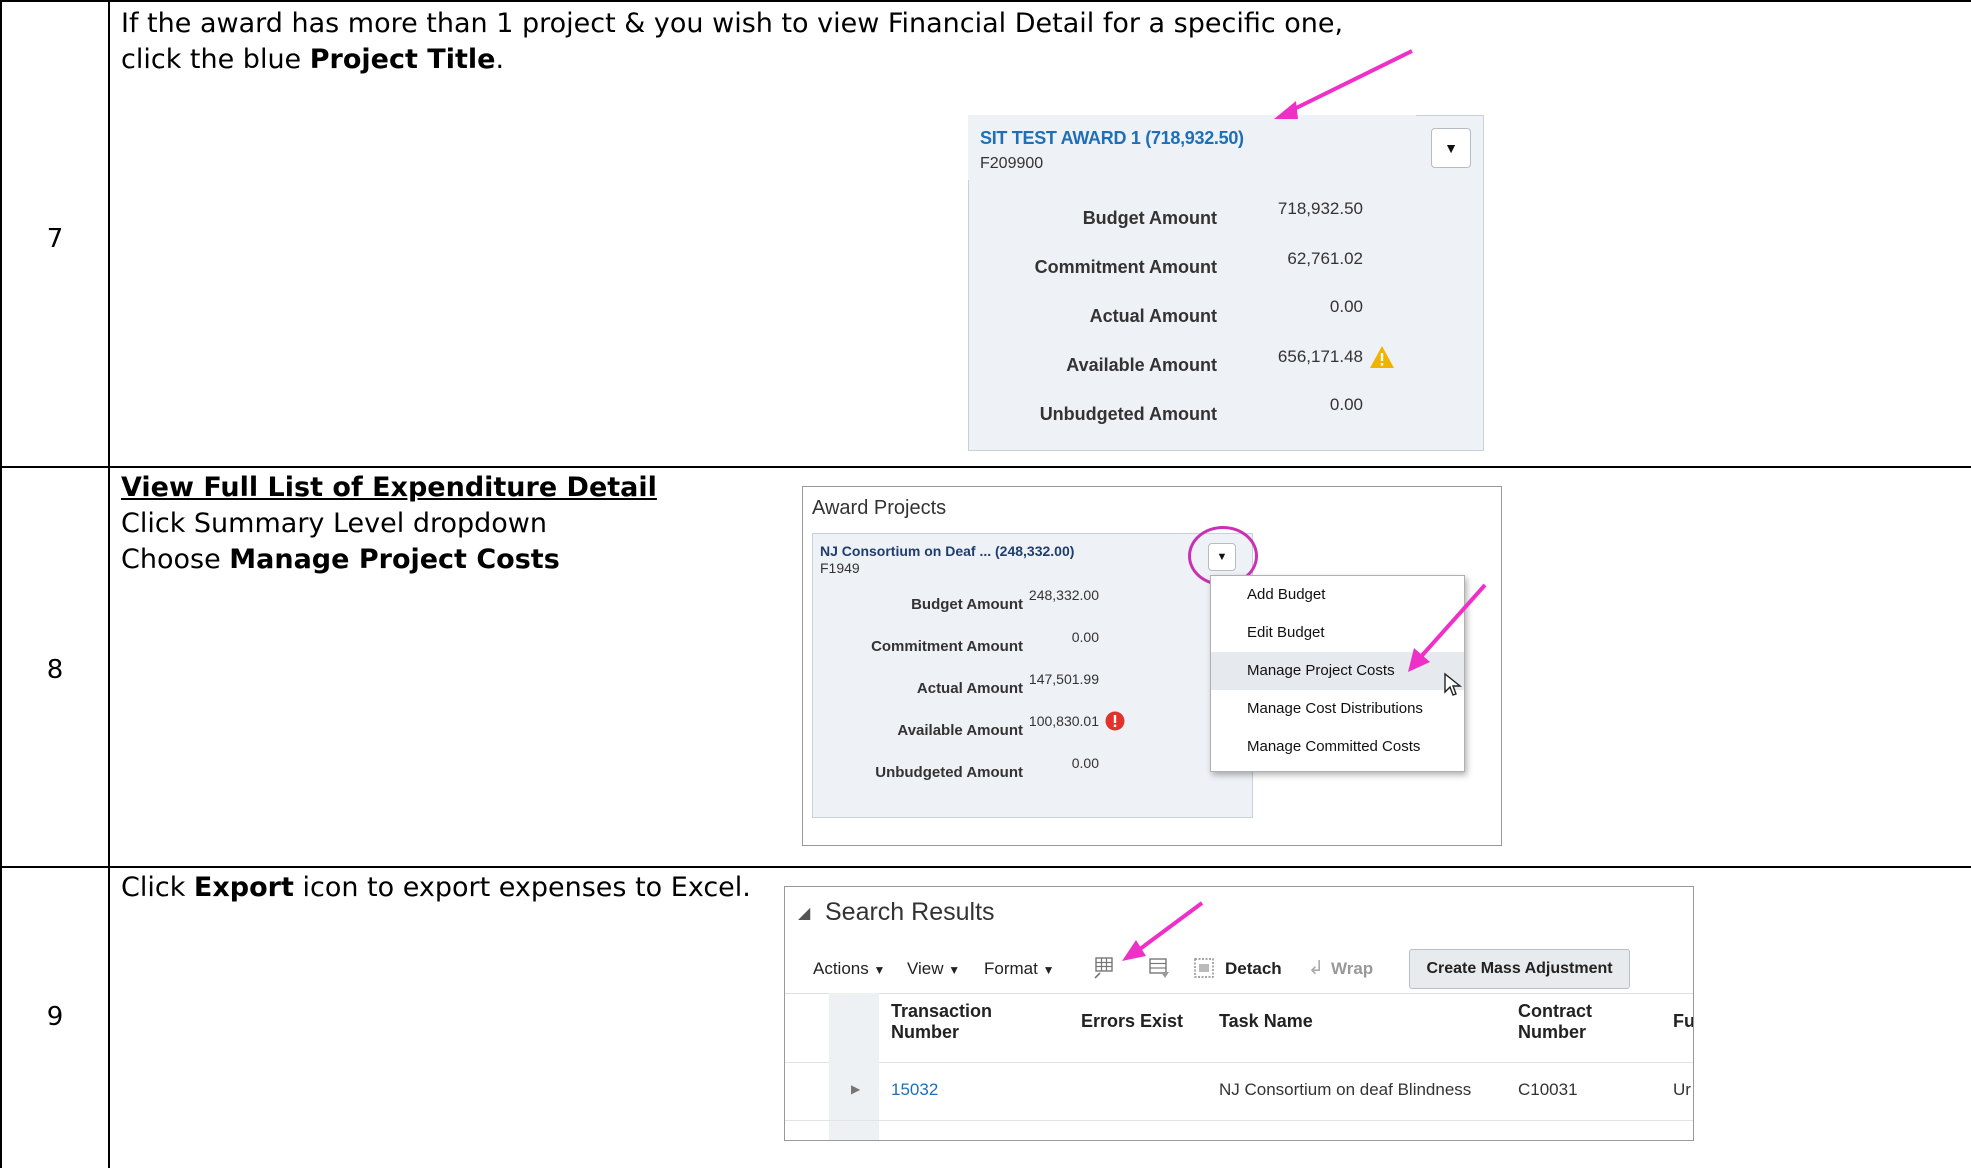 The height and width of the screenshot is (1168, 1971). What do you see at coordinates (1266, 1021) in the screenshot?
I see `column-header-task-name: Task Name` at bounding box center [1266, 1021].